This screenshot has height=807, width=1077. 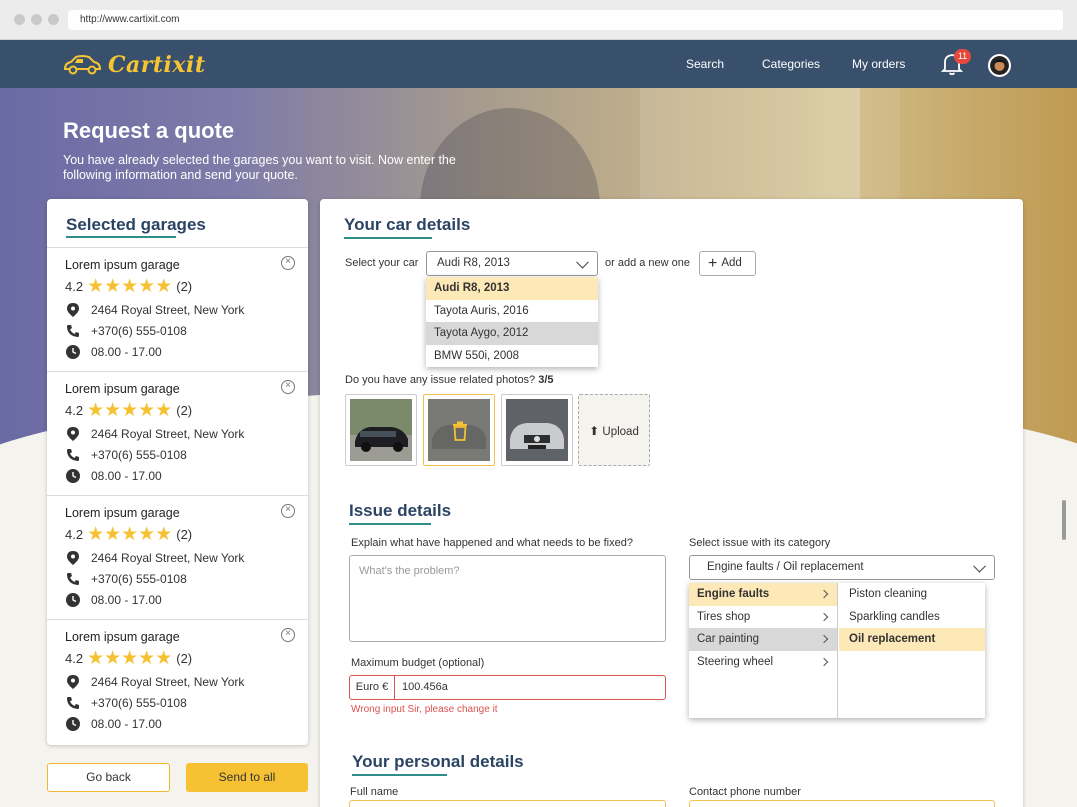 What do you see at coordinates (157, 65) in the screenshot?
I see `logo-text: Cartixit` at bounding box center [157, 65].